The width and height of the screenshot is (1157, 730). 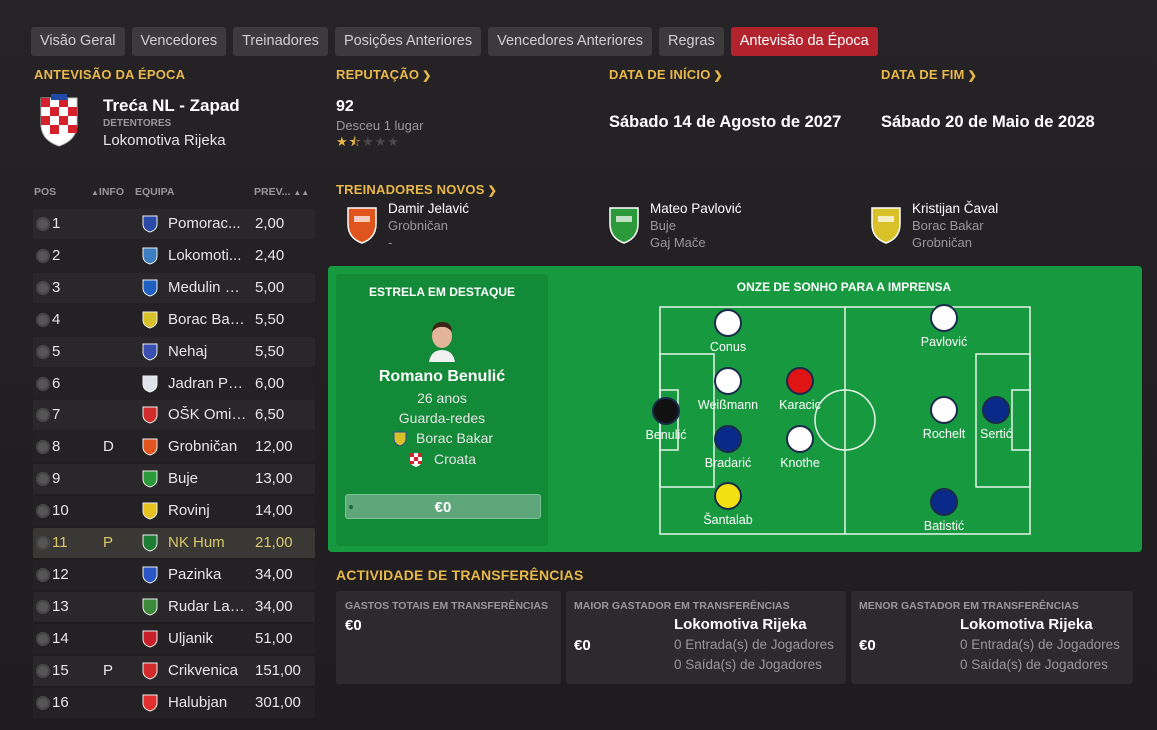 I want to click on table-row: 3 Medulin 19... 5,00, so click(x=174, y=287).